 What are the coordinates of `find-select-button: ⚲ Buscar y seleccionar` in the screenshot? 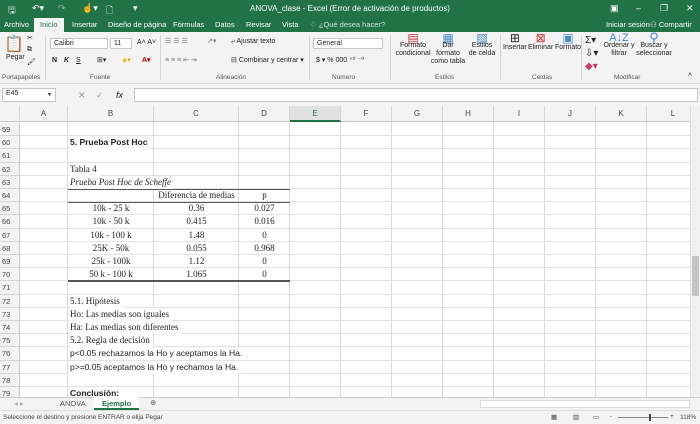 It's located at (654, 44).